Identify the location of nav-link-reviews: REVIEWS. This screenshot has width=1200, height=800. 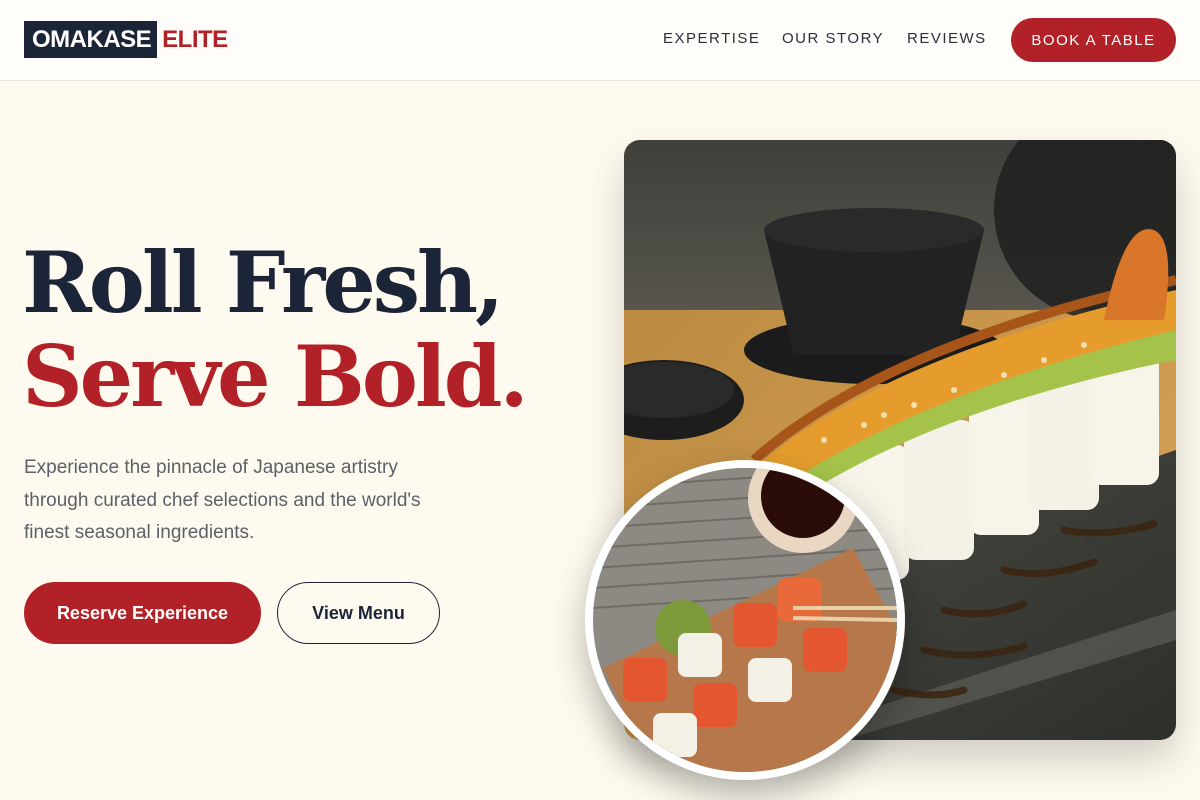
(947, 38).